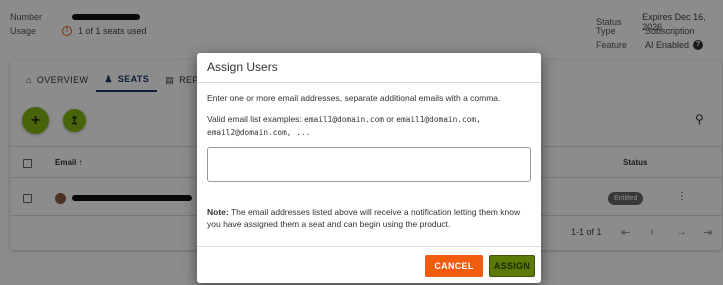 The width and height of the screenshot is (723, 285). Describe the element at coordinates (369, 246) in the screenshot. I see `dialog-footer-divider` at that location.